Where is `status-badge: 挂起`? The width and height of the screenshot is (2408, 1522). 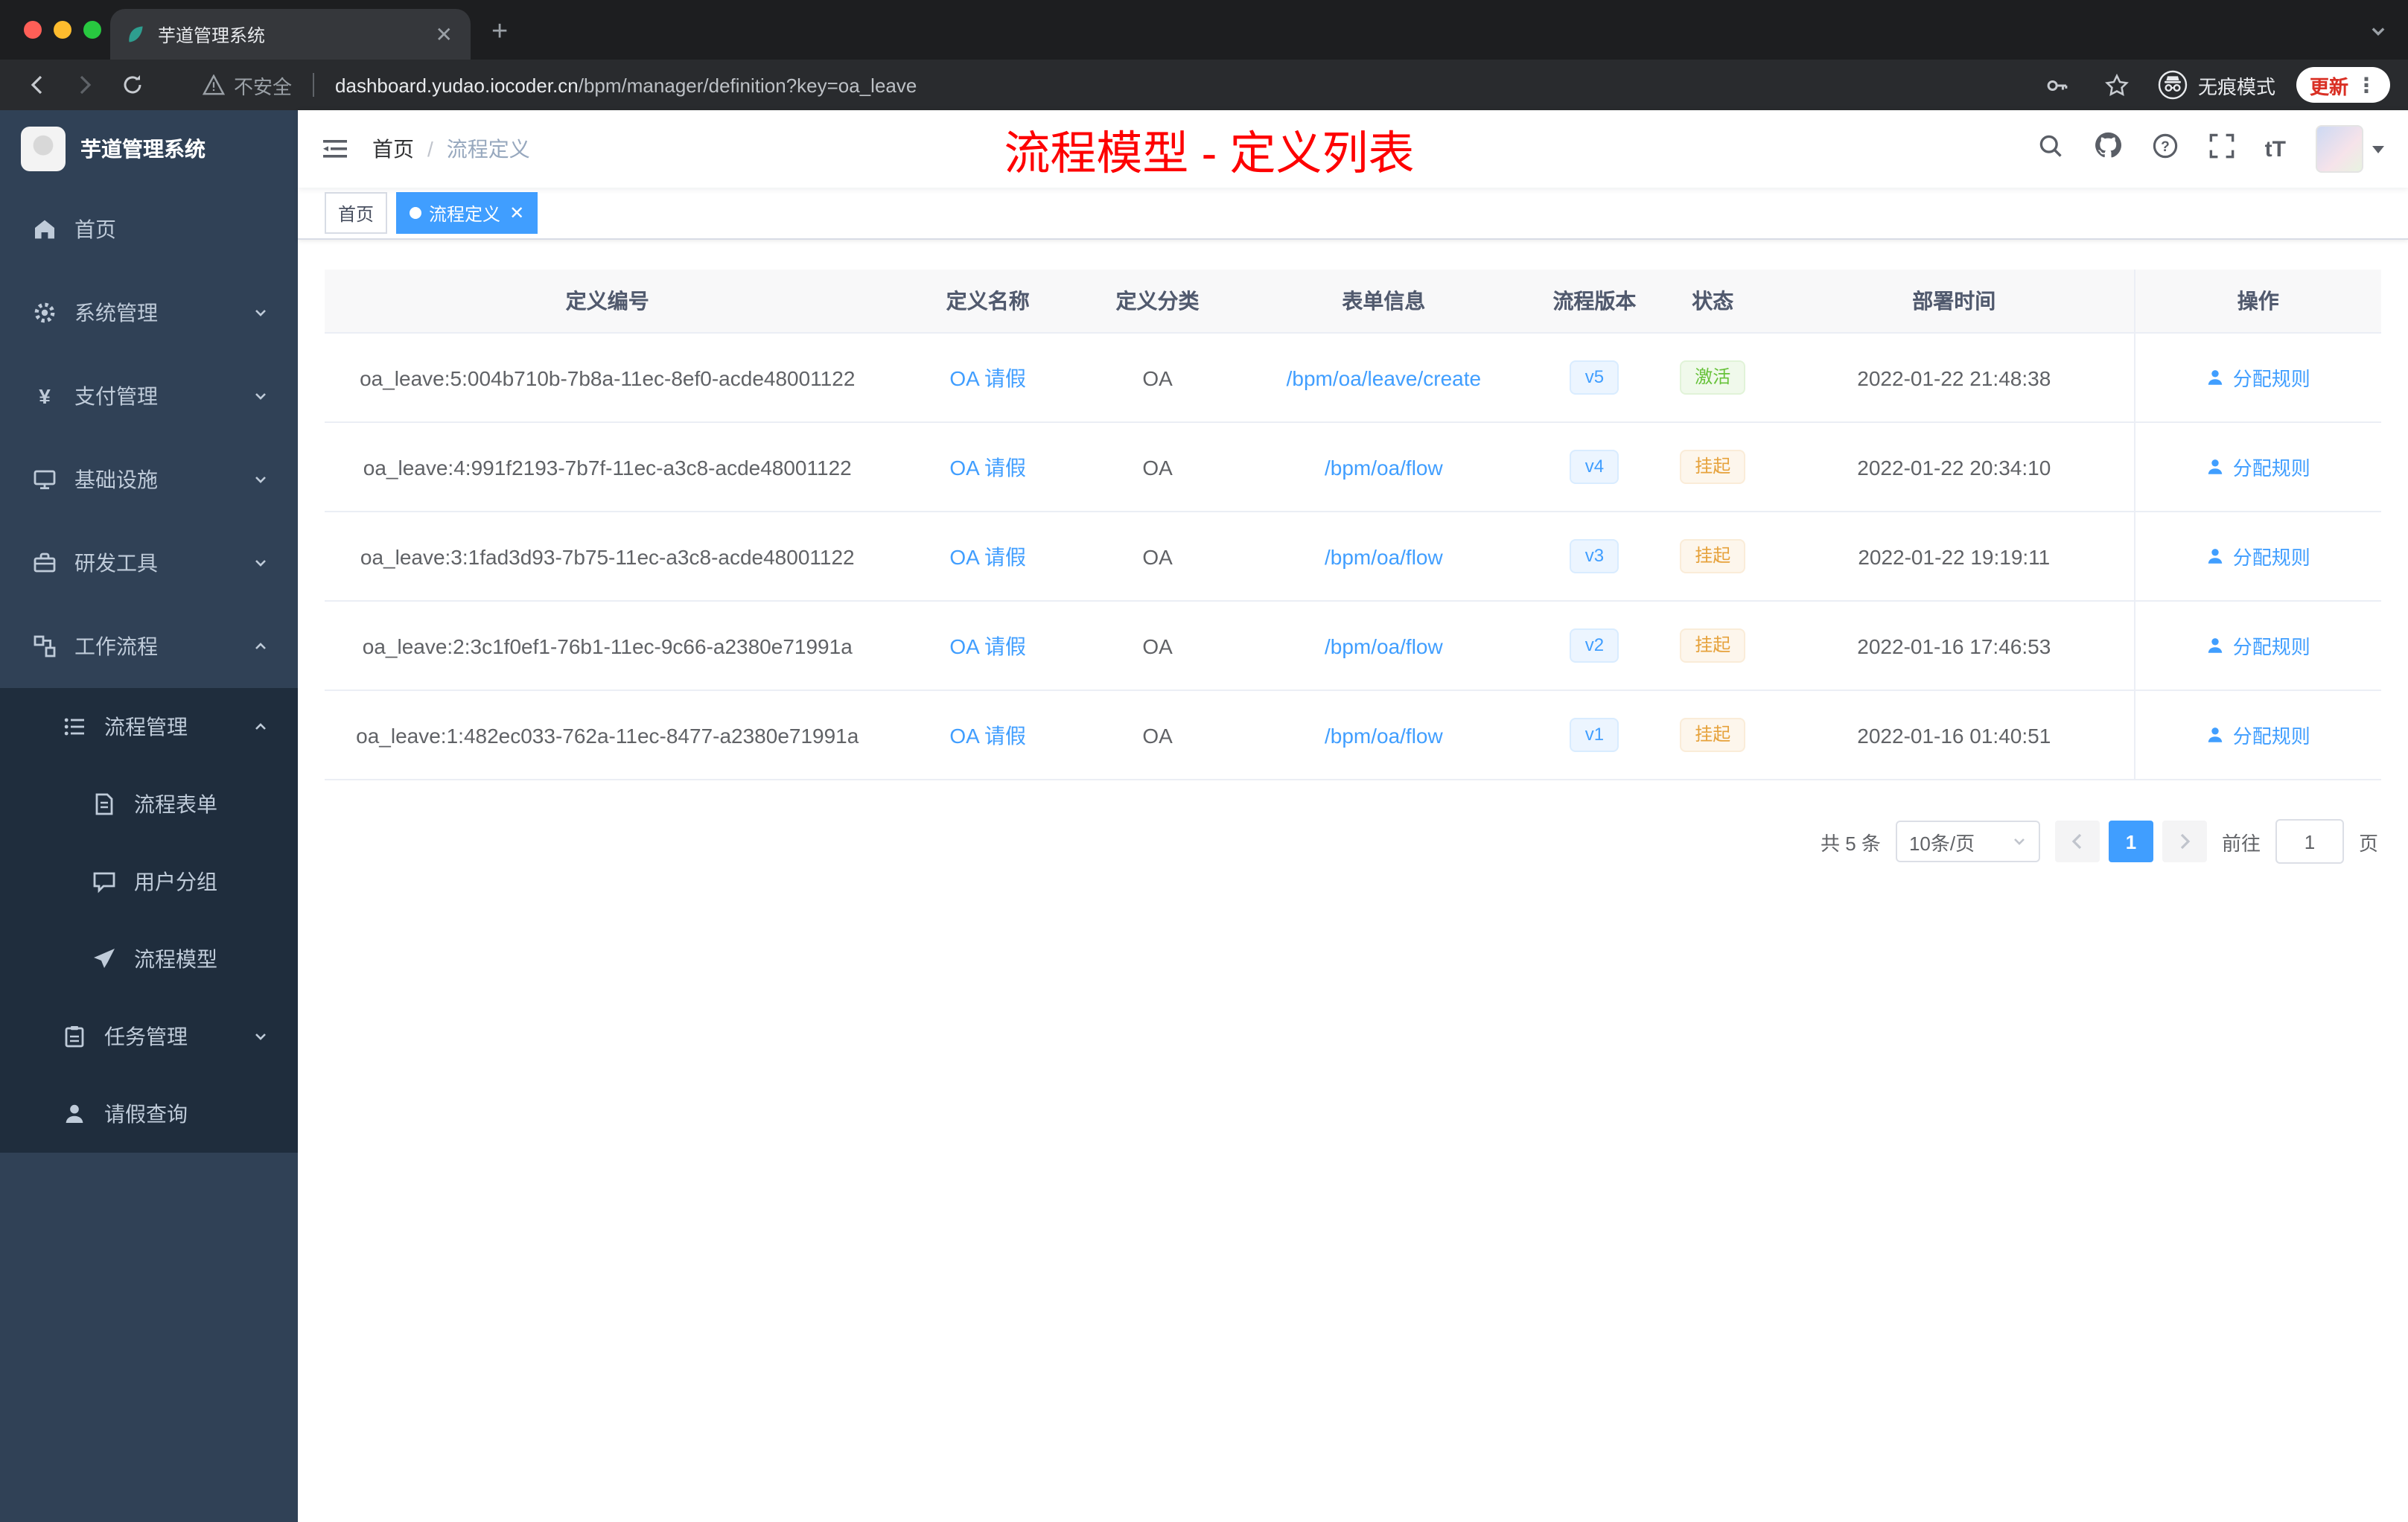
status-badge: 挂起 is located at coordinates (1713, 467).